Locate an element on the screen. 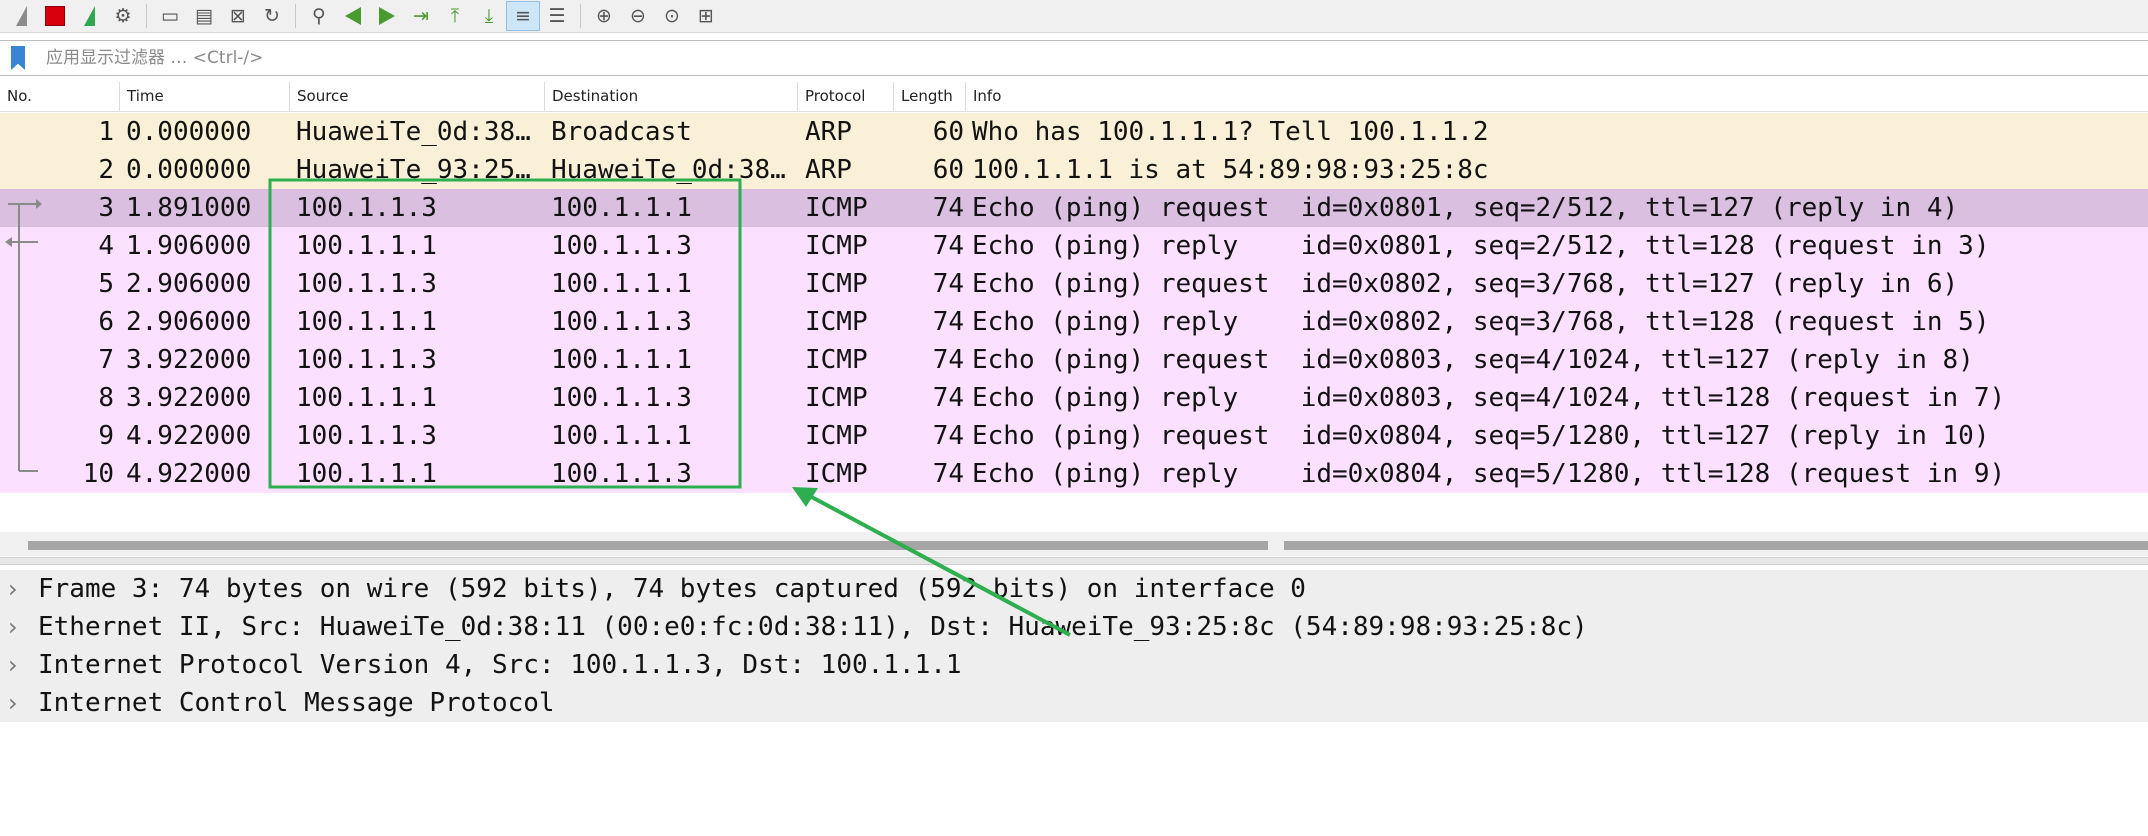 The image size is (2148, 836). zoom-out-icon: ⊖ is located at coordinates (638, 16).